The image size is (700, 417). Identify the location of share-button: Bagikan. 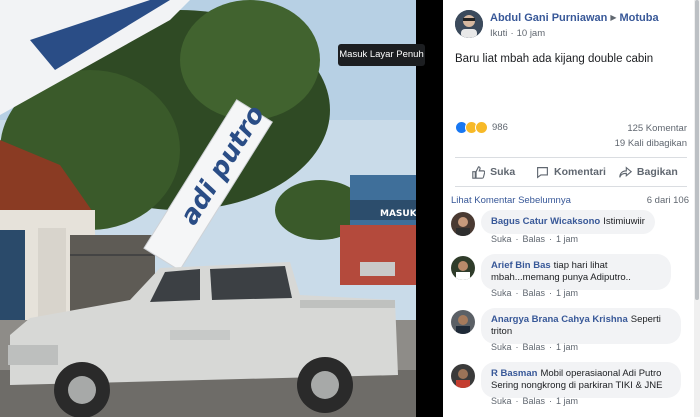
(648, 172).